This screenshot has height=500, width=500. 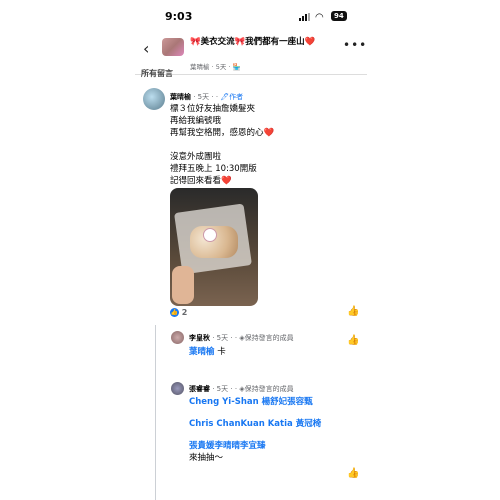 I want to click on group-thumbnail, so click(x=173, y=47).